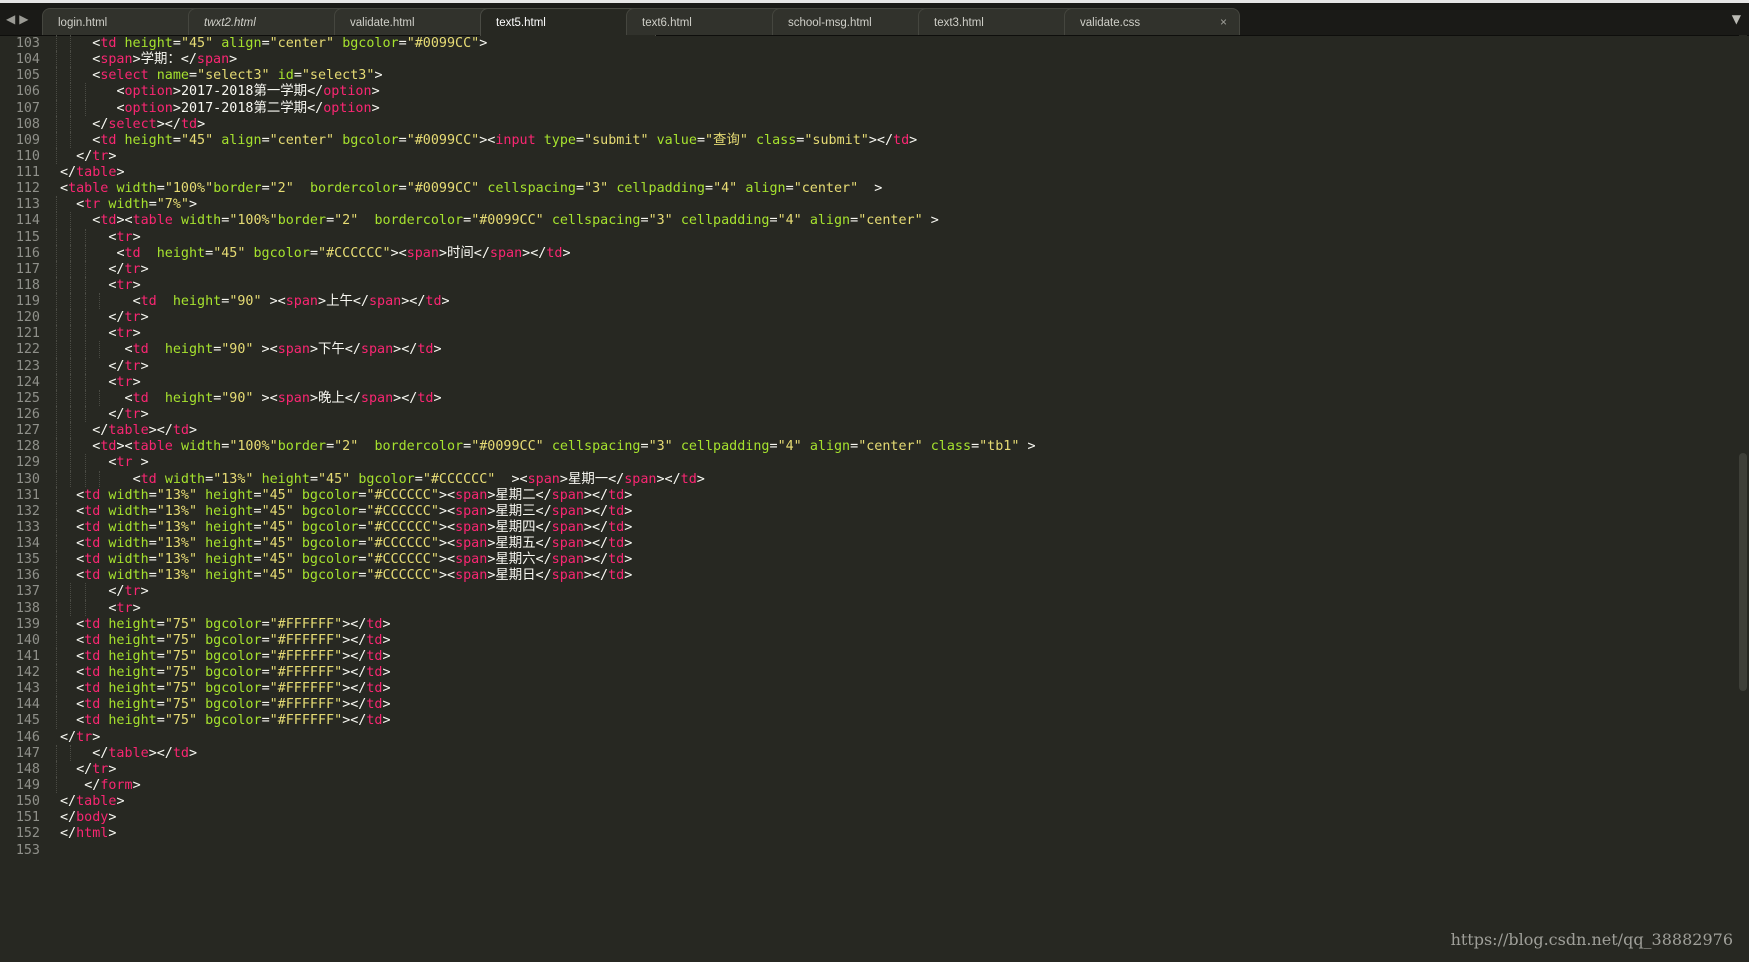  What do you see at coordinates (338, 76) in the screenshot?
I see `code-token: "select3"` at bounding box center [338, 76].